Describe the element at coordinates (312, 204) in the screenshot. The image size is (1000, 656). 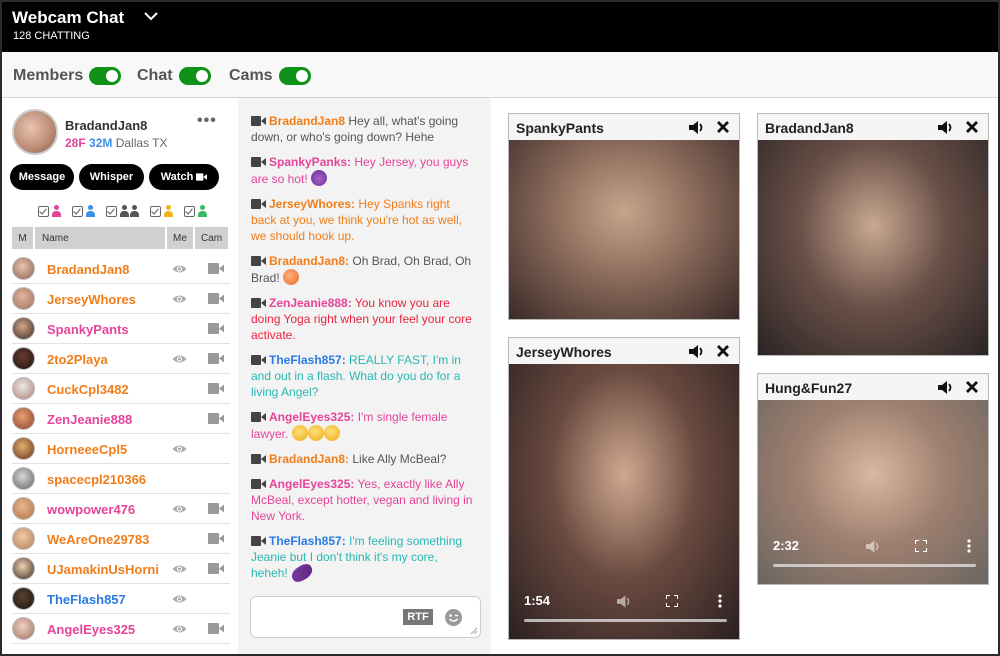
I see `message-username: JerseyWhores:` at that location.